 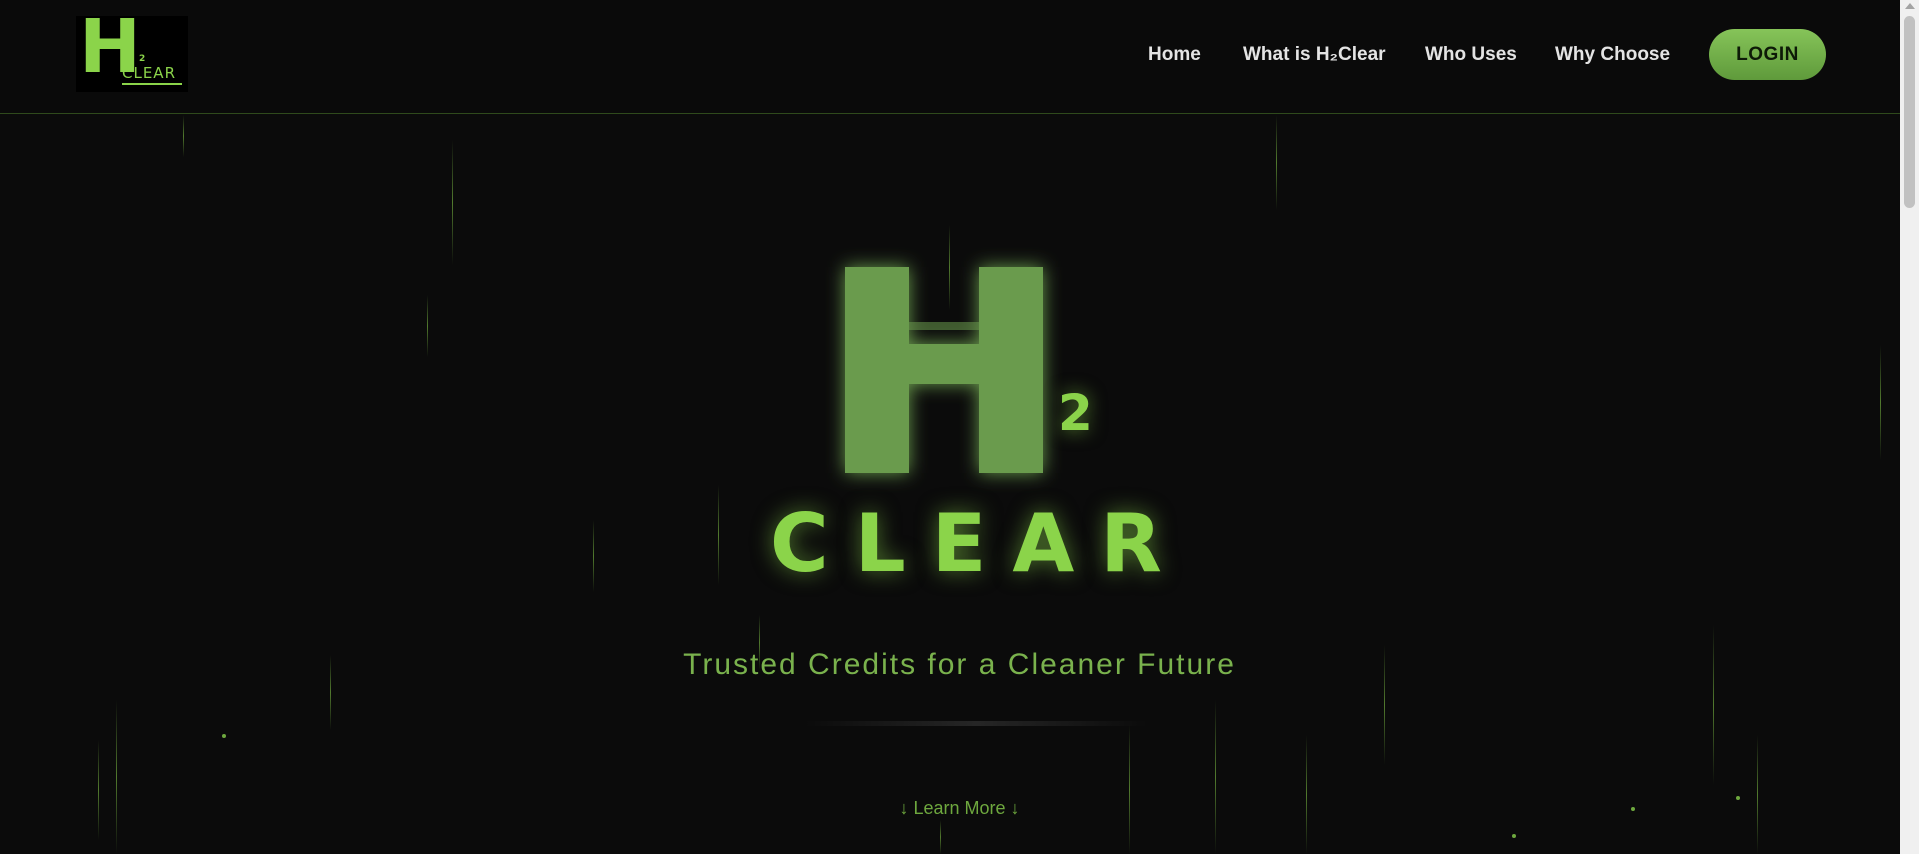 I want to click on logo-subscript: 2, so click(x=142, y=59).